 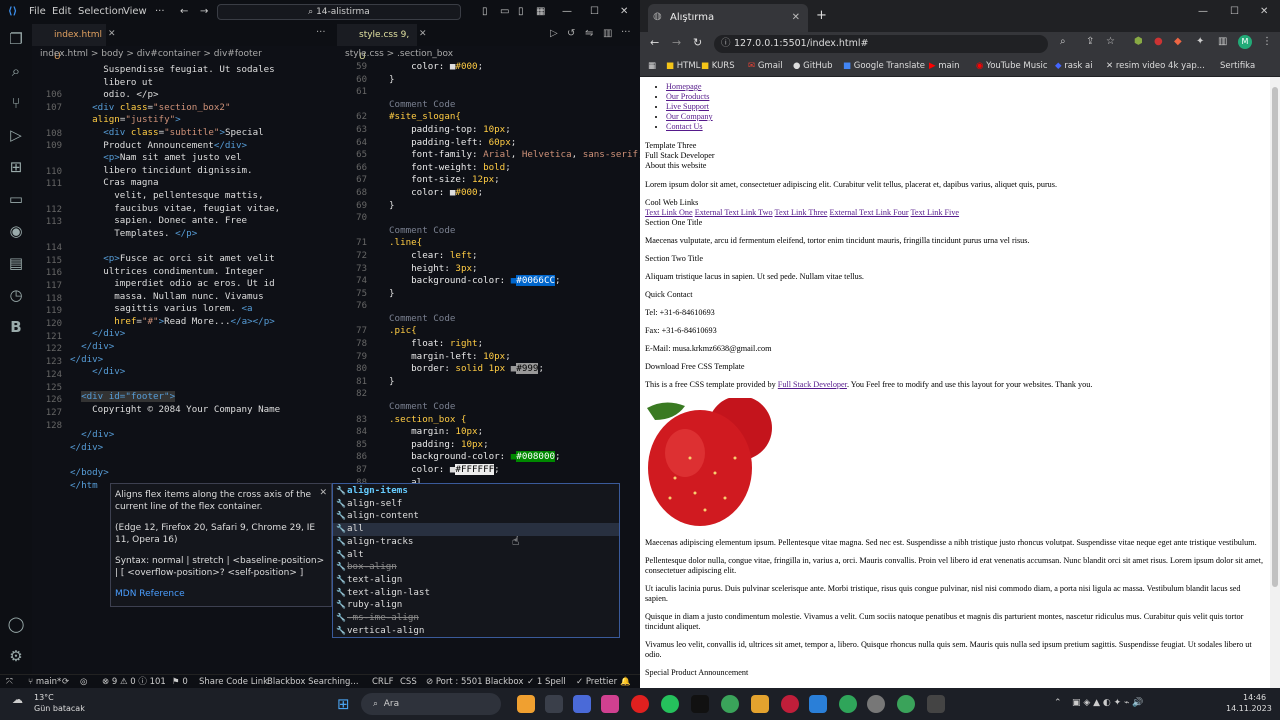 I want to click on sync-icon: ⟳, so click(x=65, y=681).